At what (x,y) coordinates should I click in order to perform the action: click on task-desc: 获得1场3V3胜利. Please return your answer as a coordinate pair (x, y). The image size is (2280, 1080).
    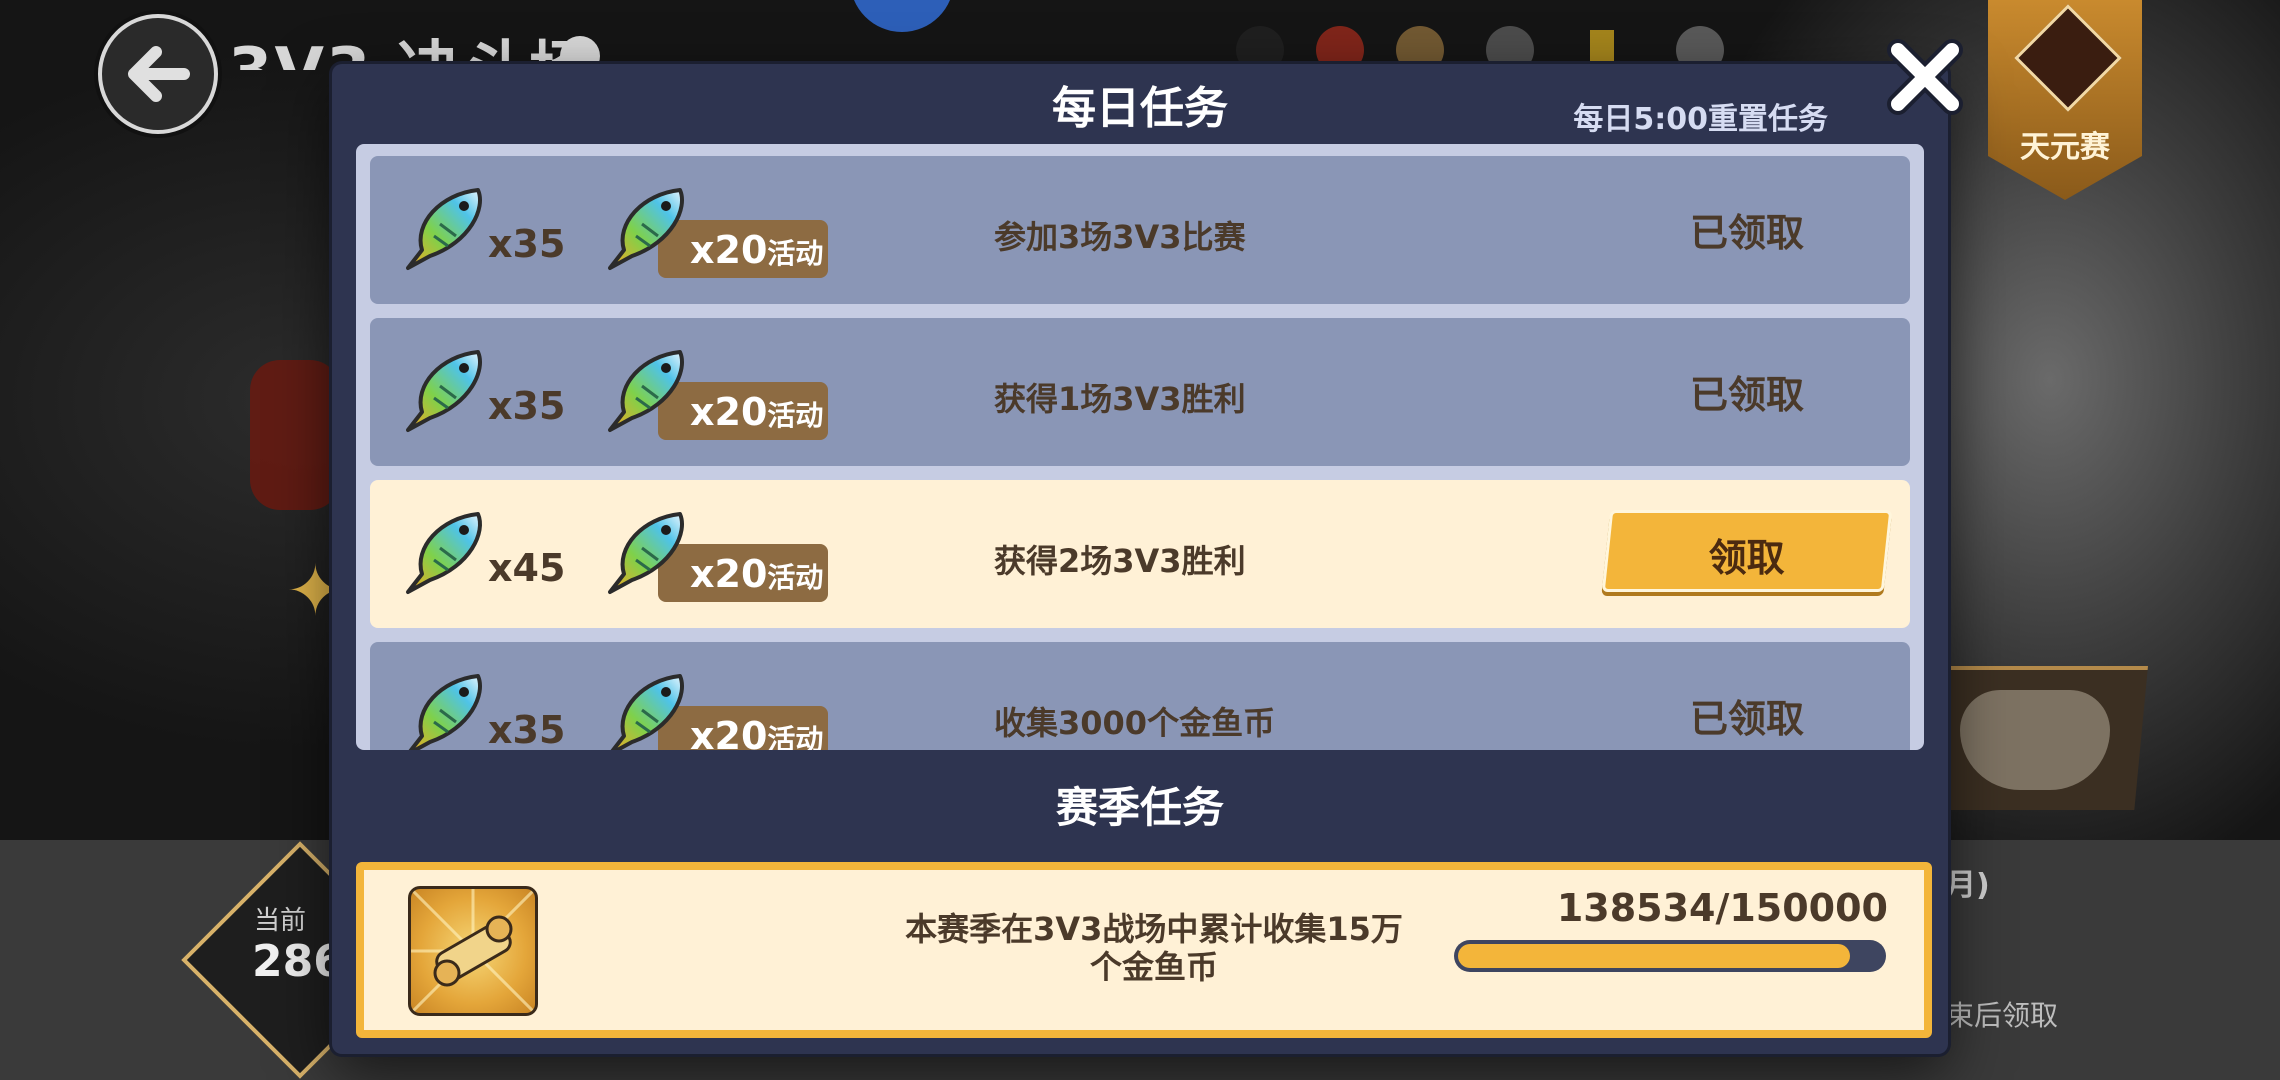
    Looking at the image, I should click on (1120, 399).